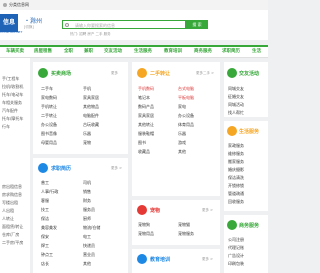  I want to click on city-switch-link: [切换], so click(29, 27).